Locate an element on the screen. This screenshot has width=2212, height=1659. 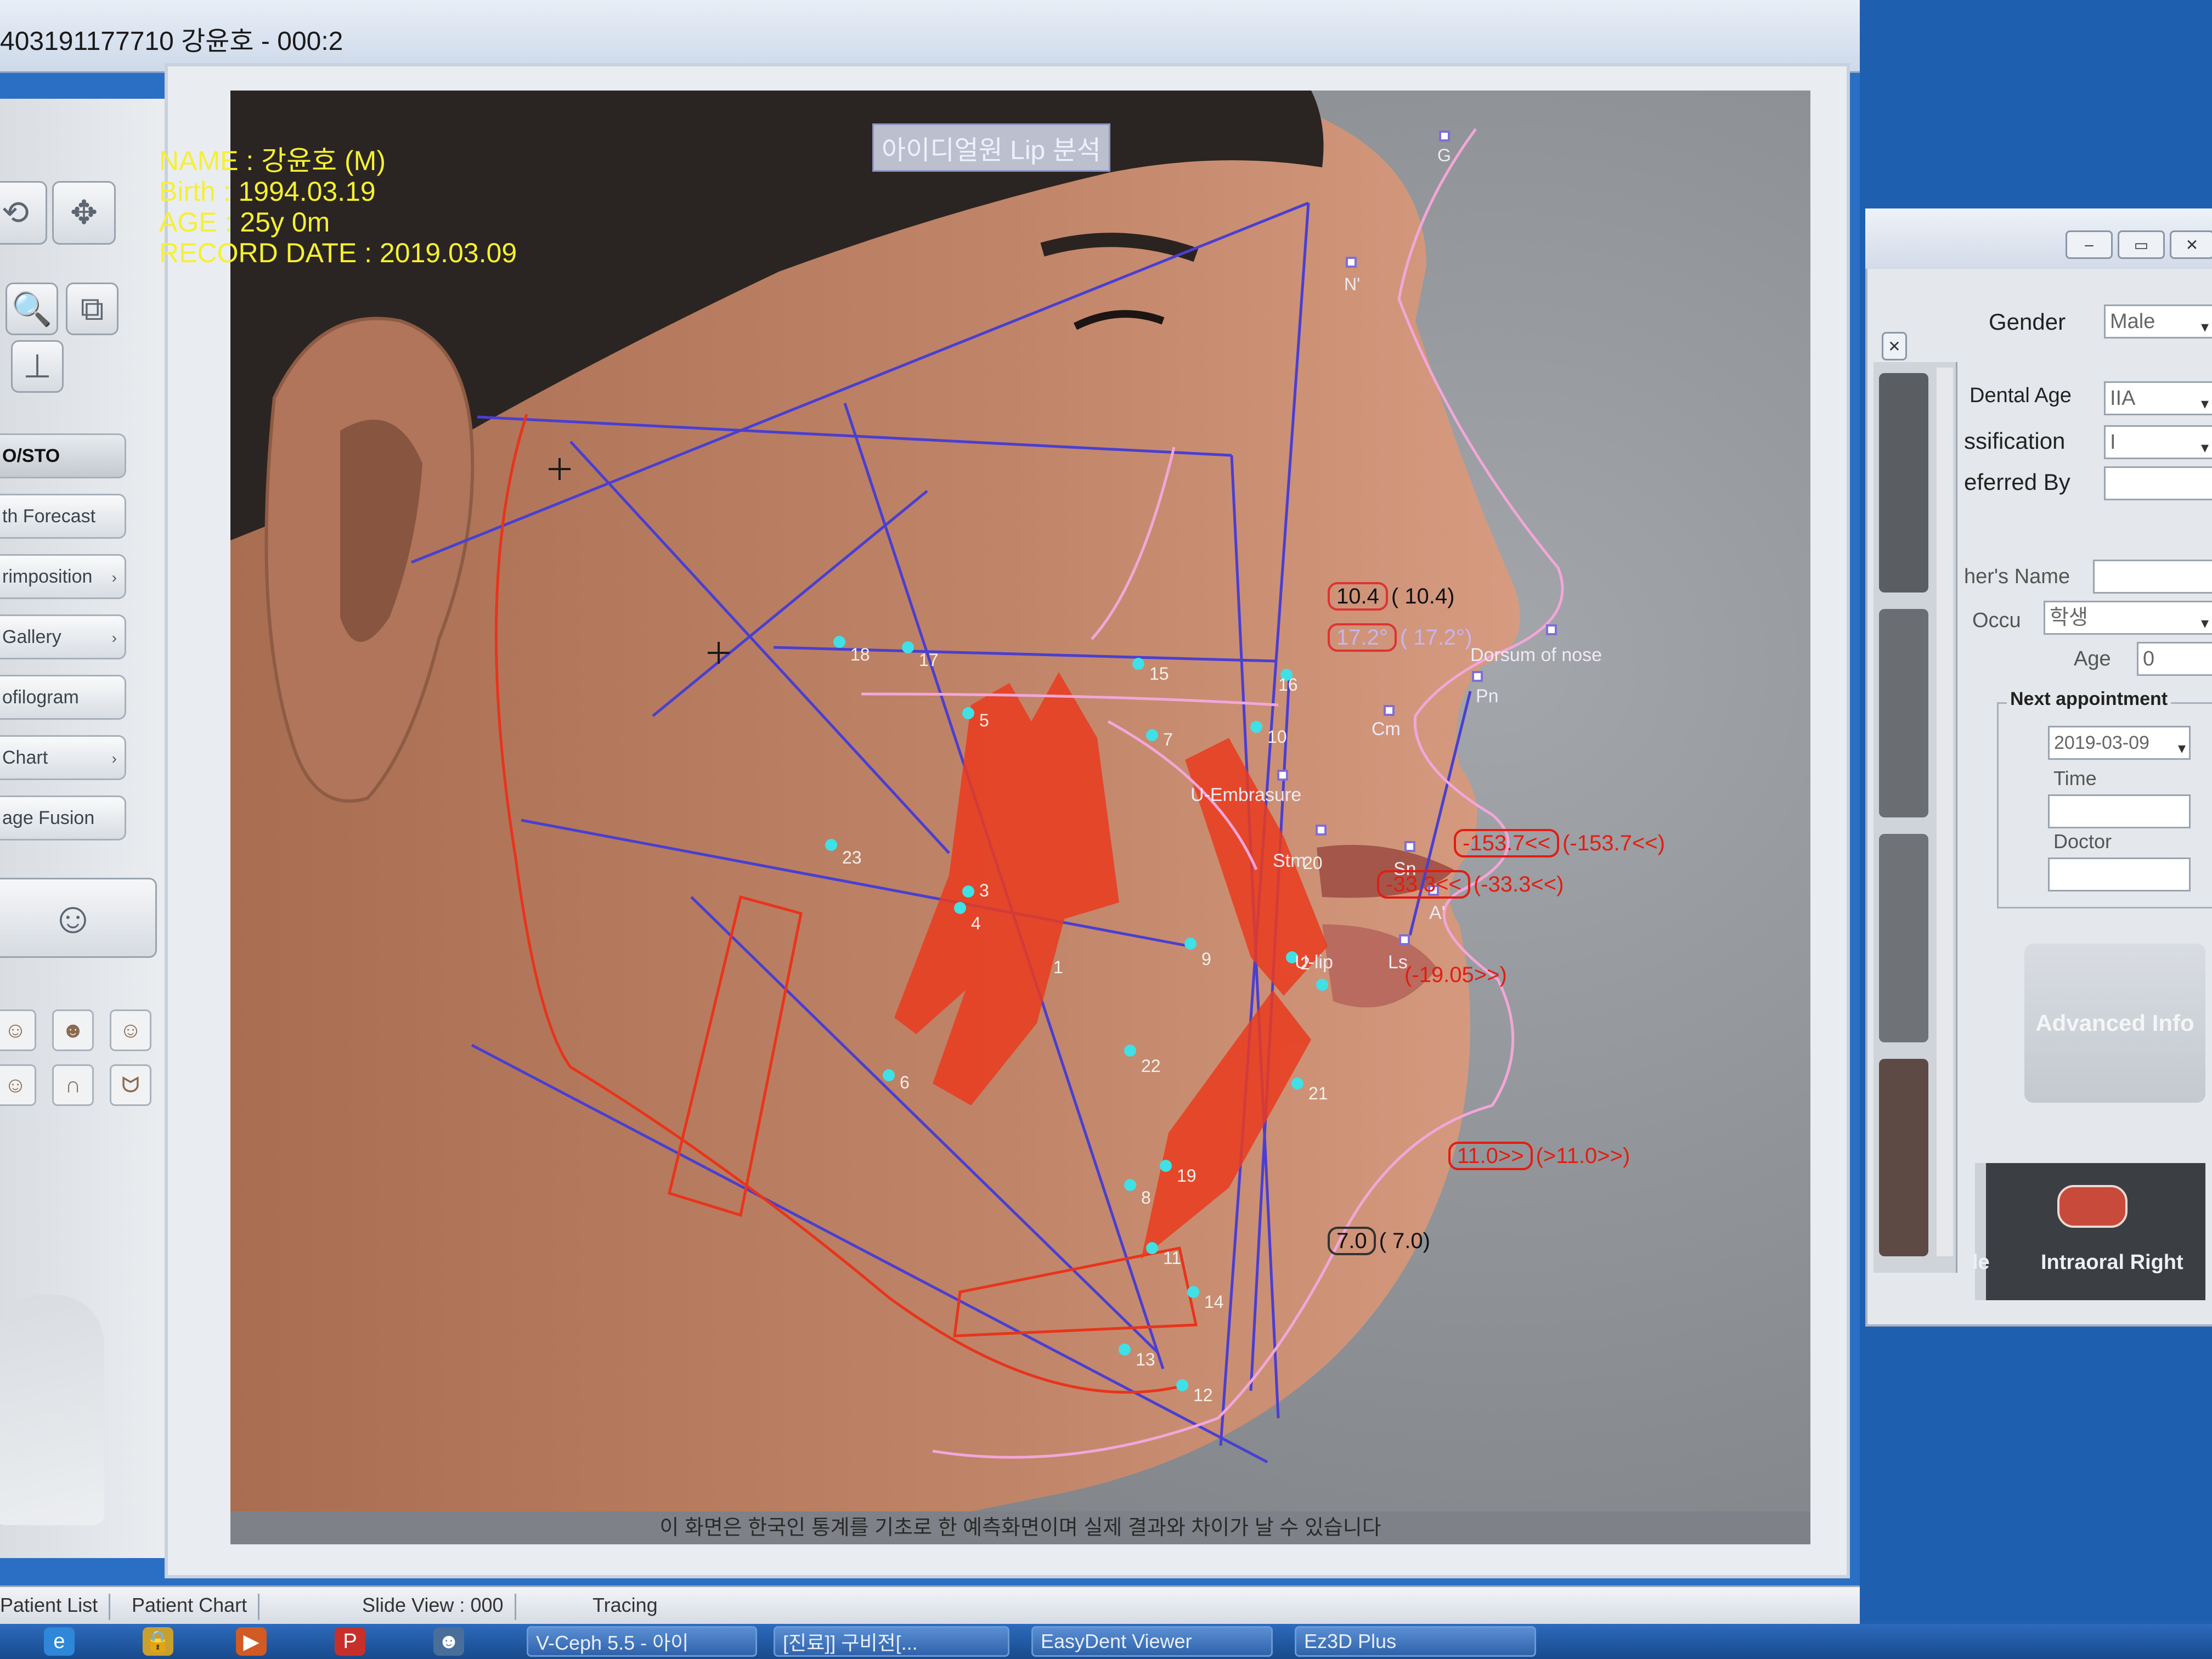
landmark-label-u-lip: U-lip is located at coordinates (1314, 962).